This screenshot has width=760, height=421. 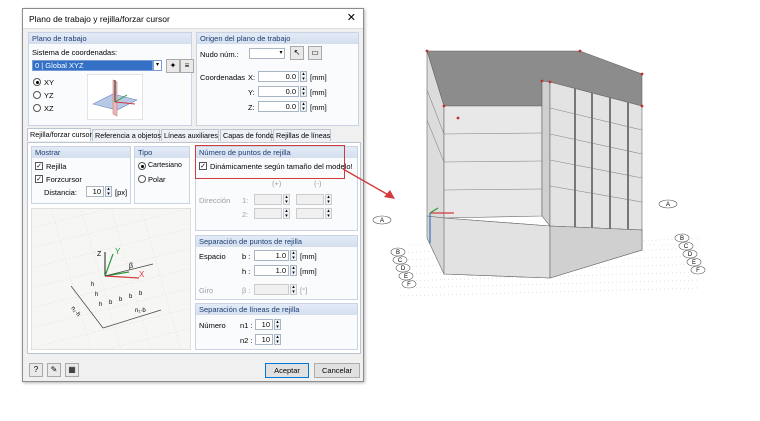 I want to click on pick-node-icon: ↖, so click(x=297, y=53).